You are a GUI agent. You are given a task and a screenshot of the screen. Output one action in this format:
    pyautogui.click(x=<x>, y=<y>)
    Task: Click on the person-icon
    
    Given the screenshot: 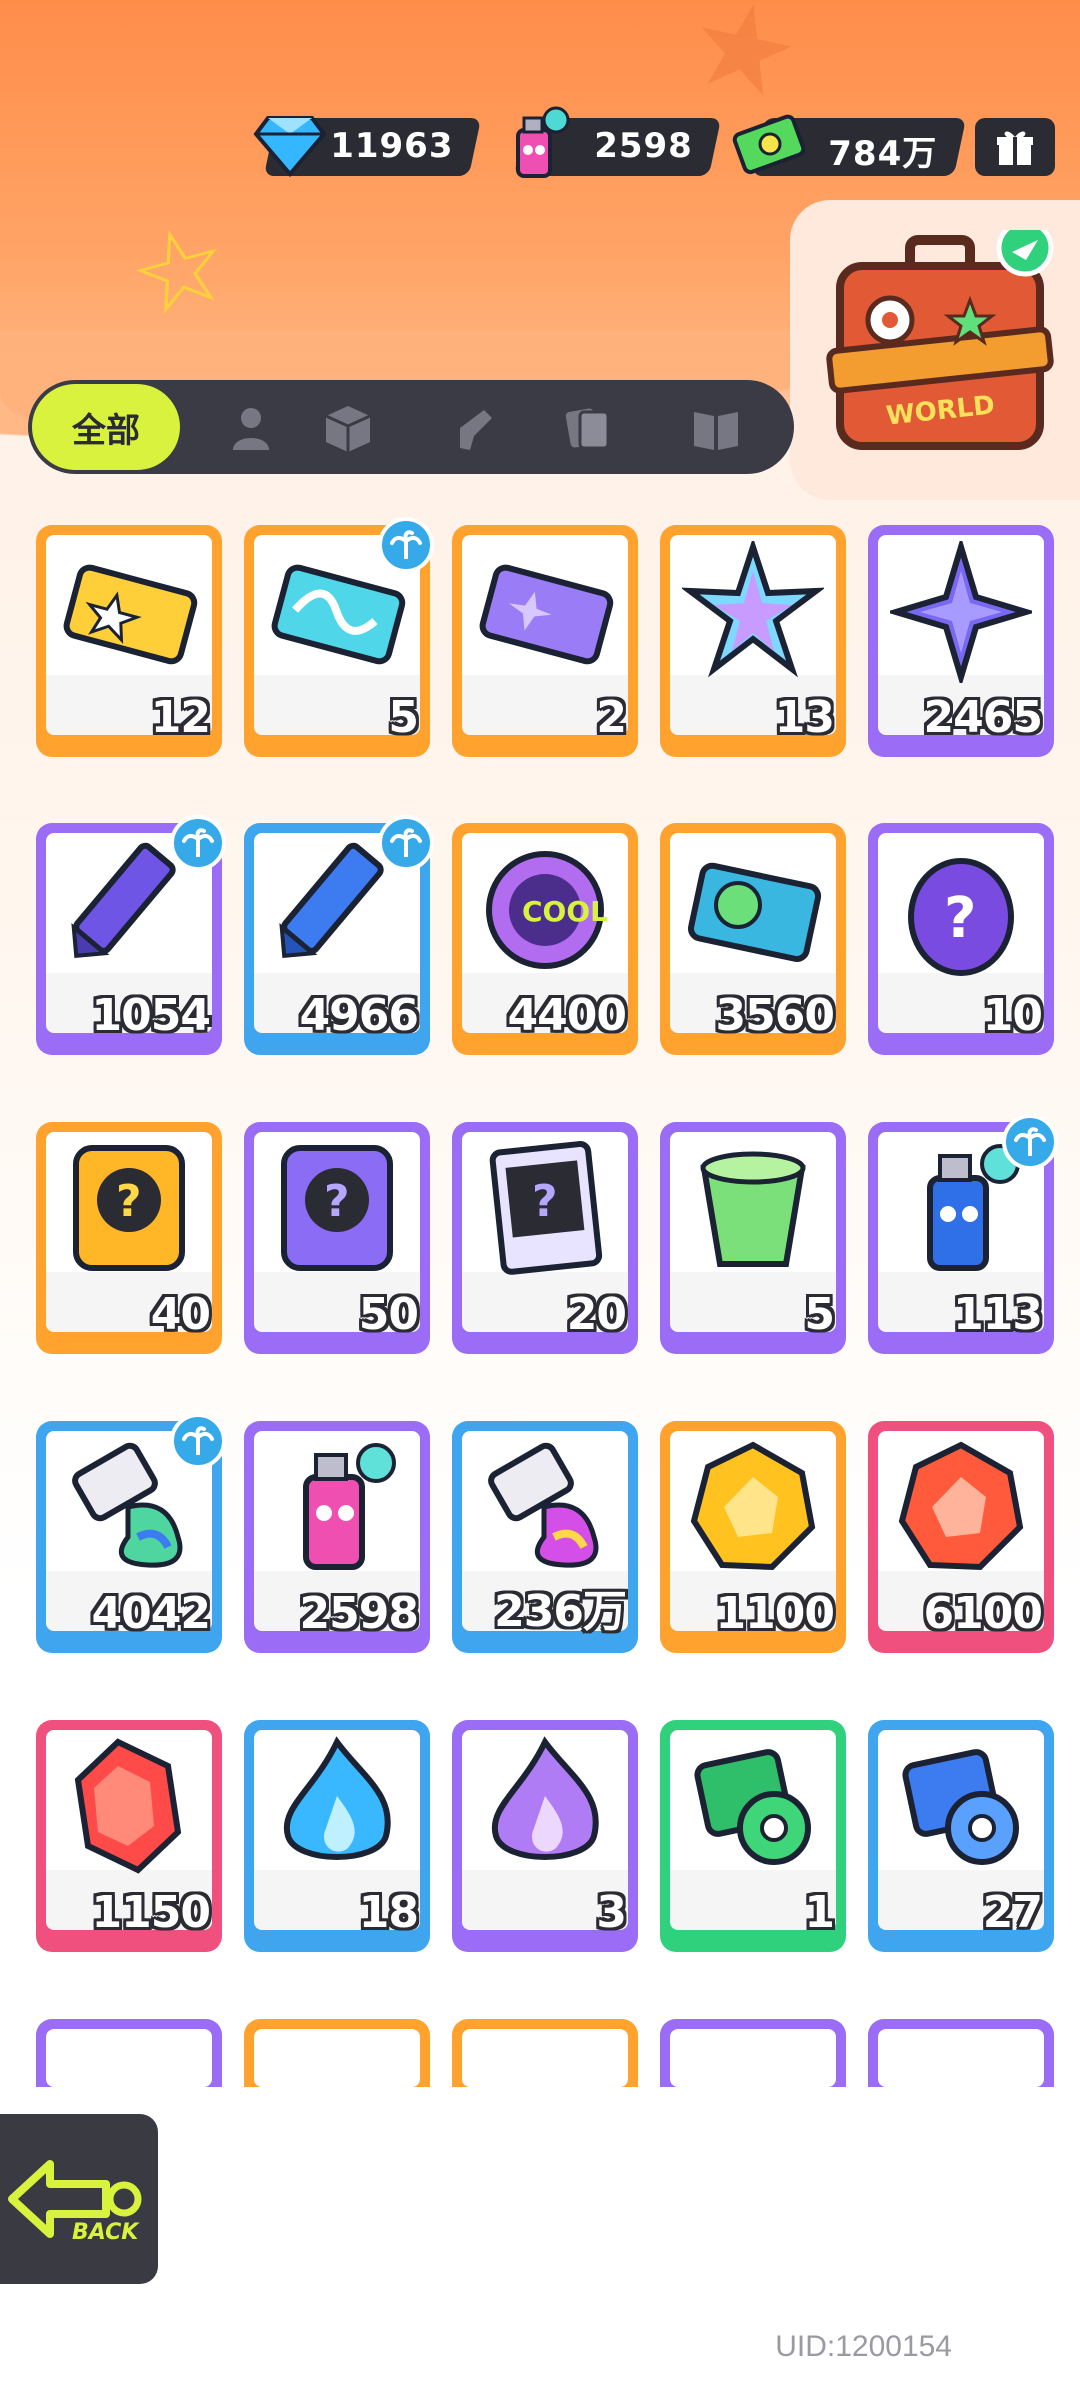 What is the action you would take?
    pyautogui.click(x=251, y=428)
    